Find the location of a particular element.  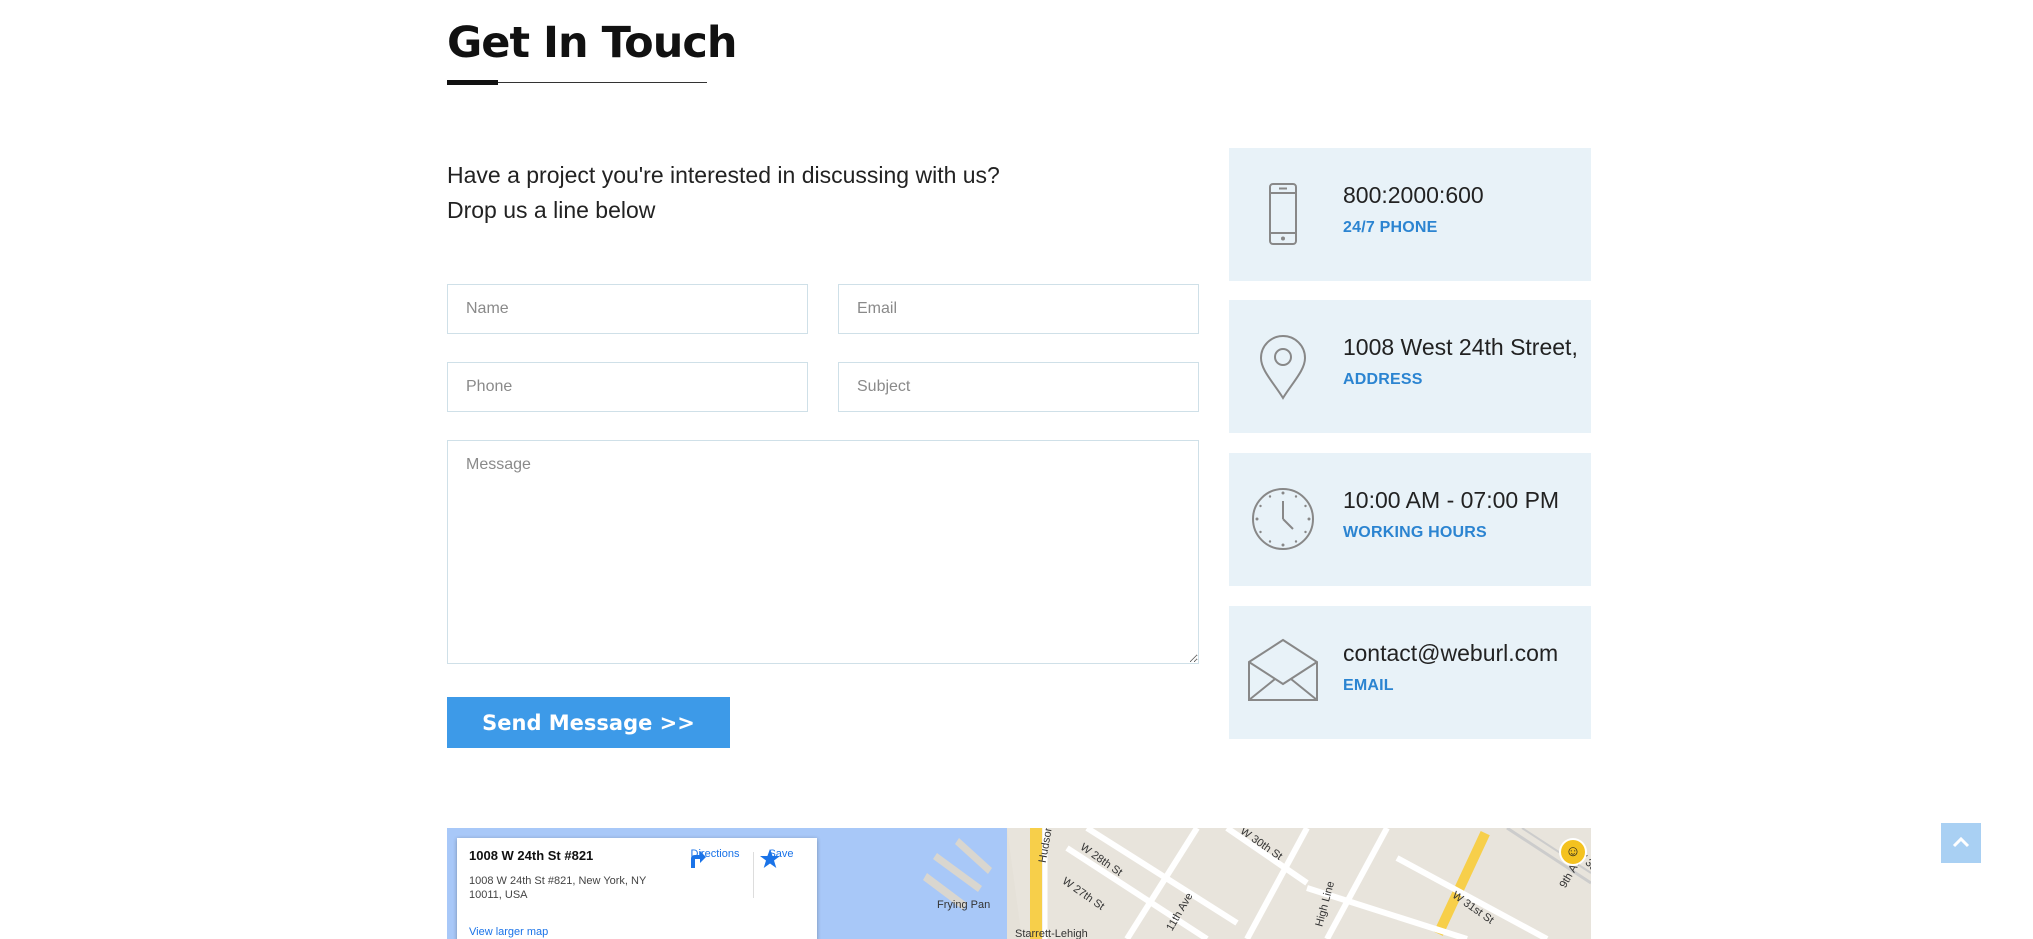

envelope-icon is located at coordinates (1283, 669).